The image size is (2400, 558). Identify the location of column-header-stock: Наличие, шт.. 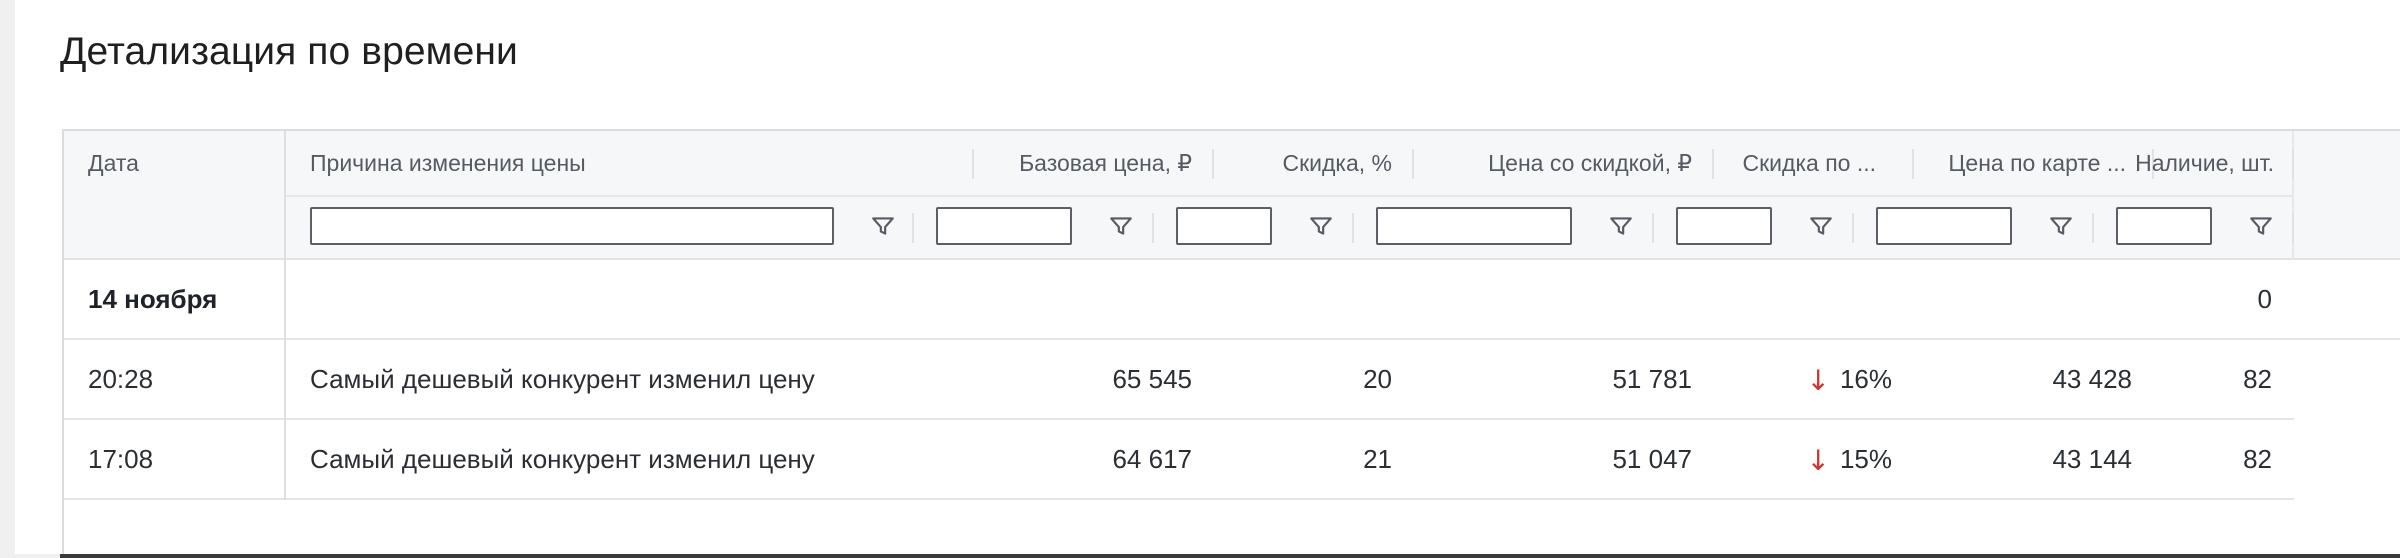
(2179, 163).